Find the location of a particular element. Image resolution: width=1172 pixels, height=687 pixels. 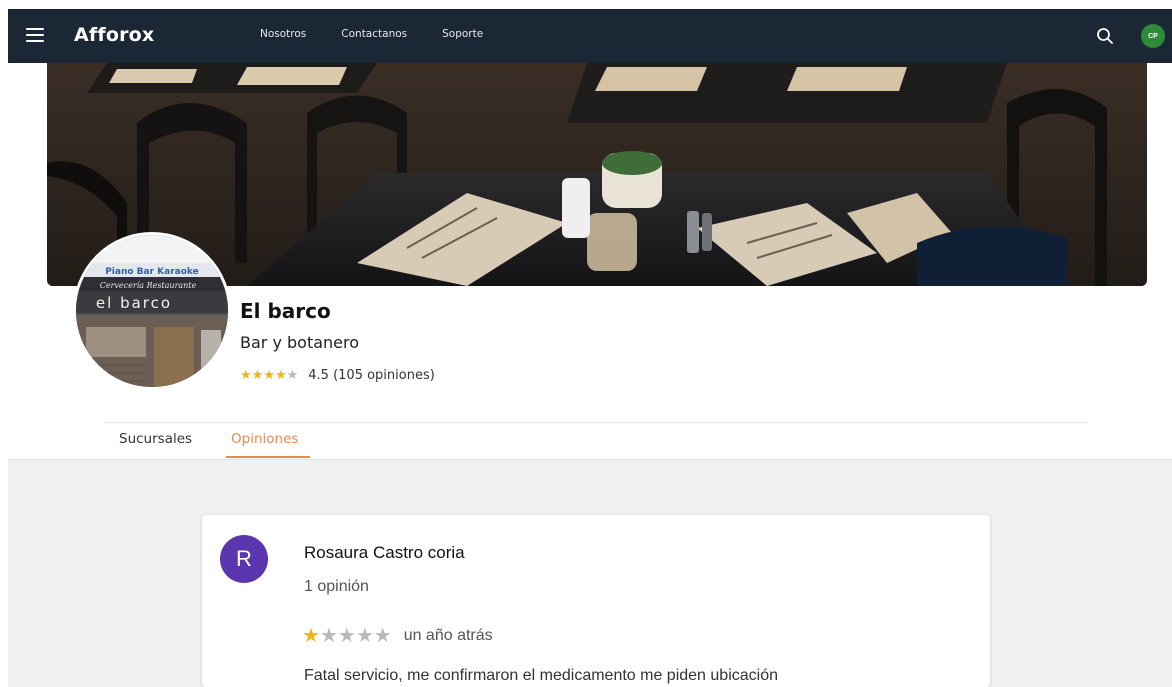

tab-sucursales: Sucursales is located at coordinates (155, 439).